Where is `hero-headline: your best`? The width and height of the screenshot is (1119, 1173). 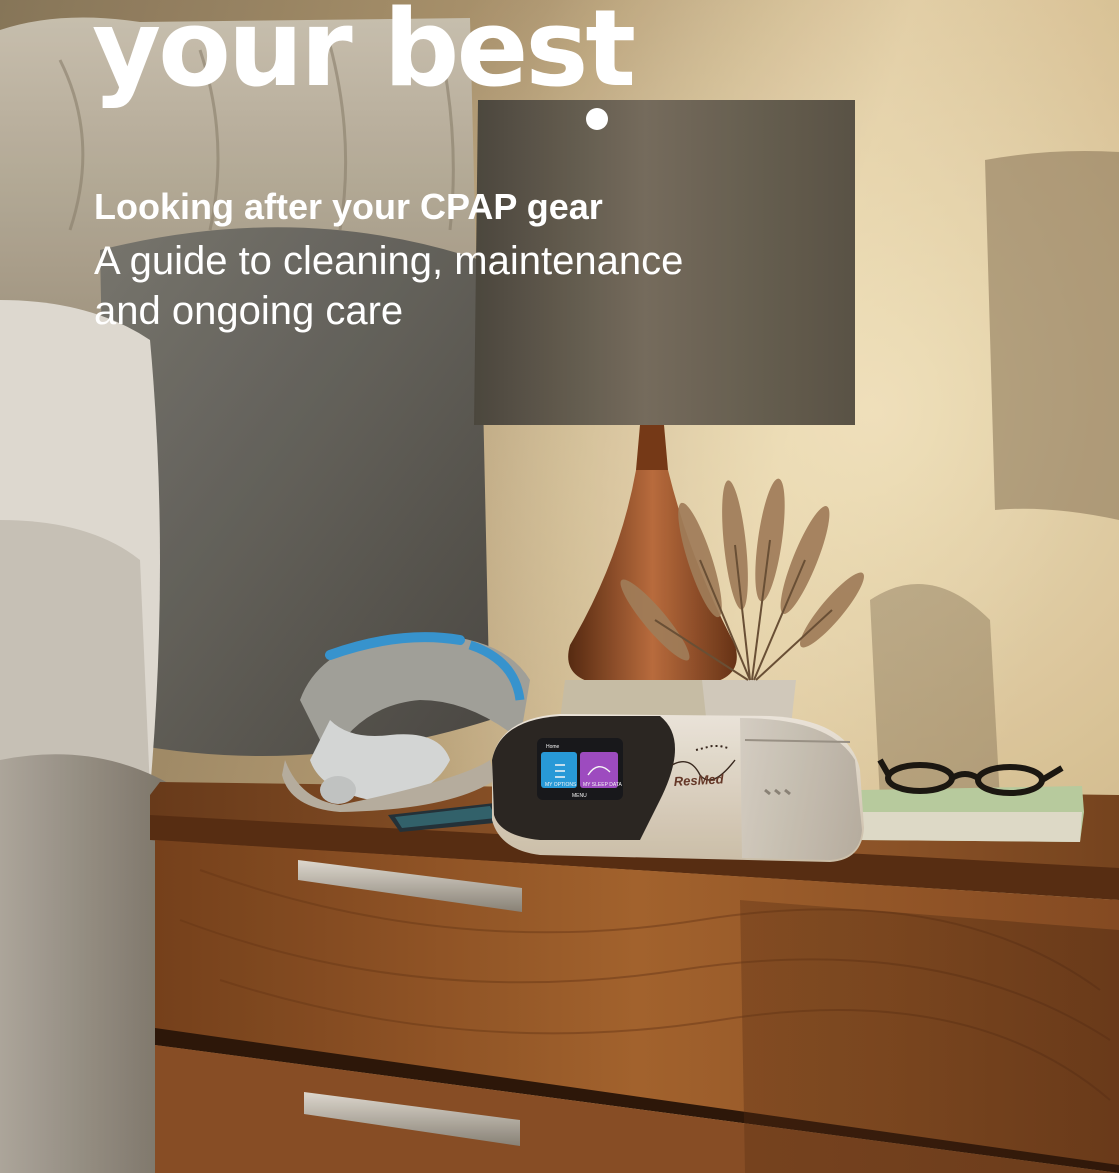 hero-headline: your best is located at coordinates (364, 55).